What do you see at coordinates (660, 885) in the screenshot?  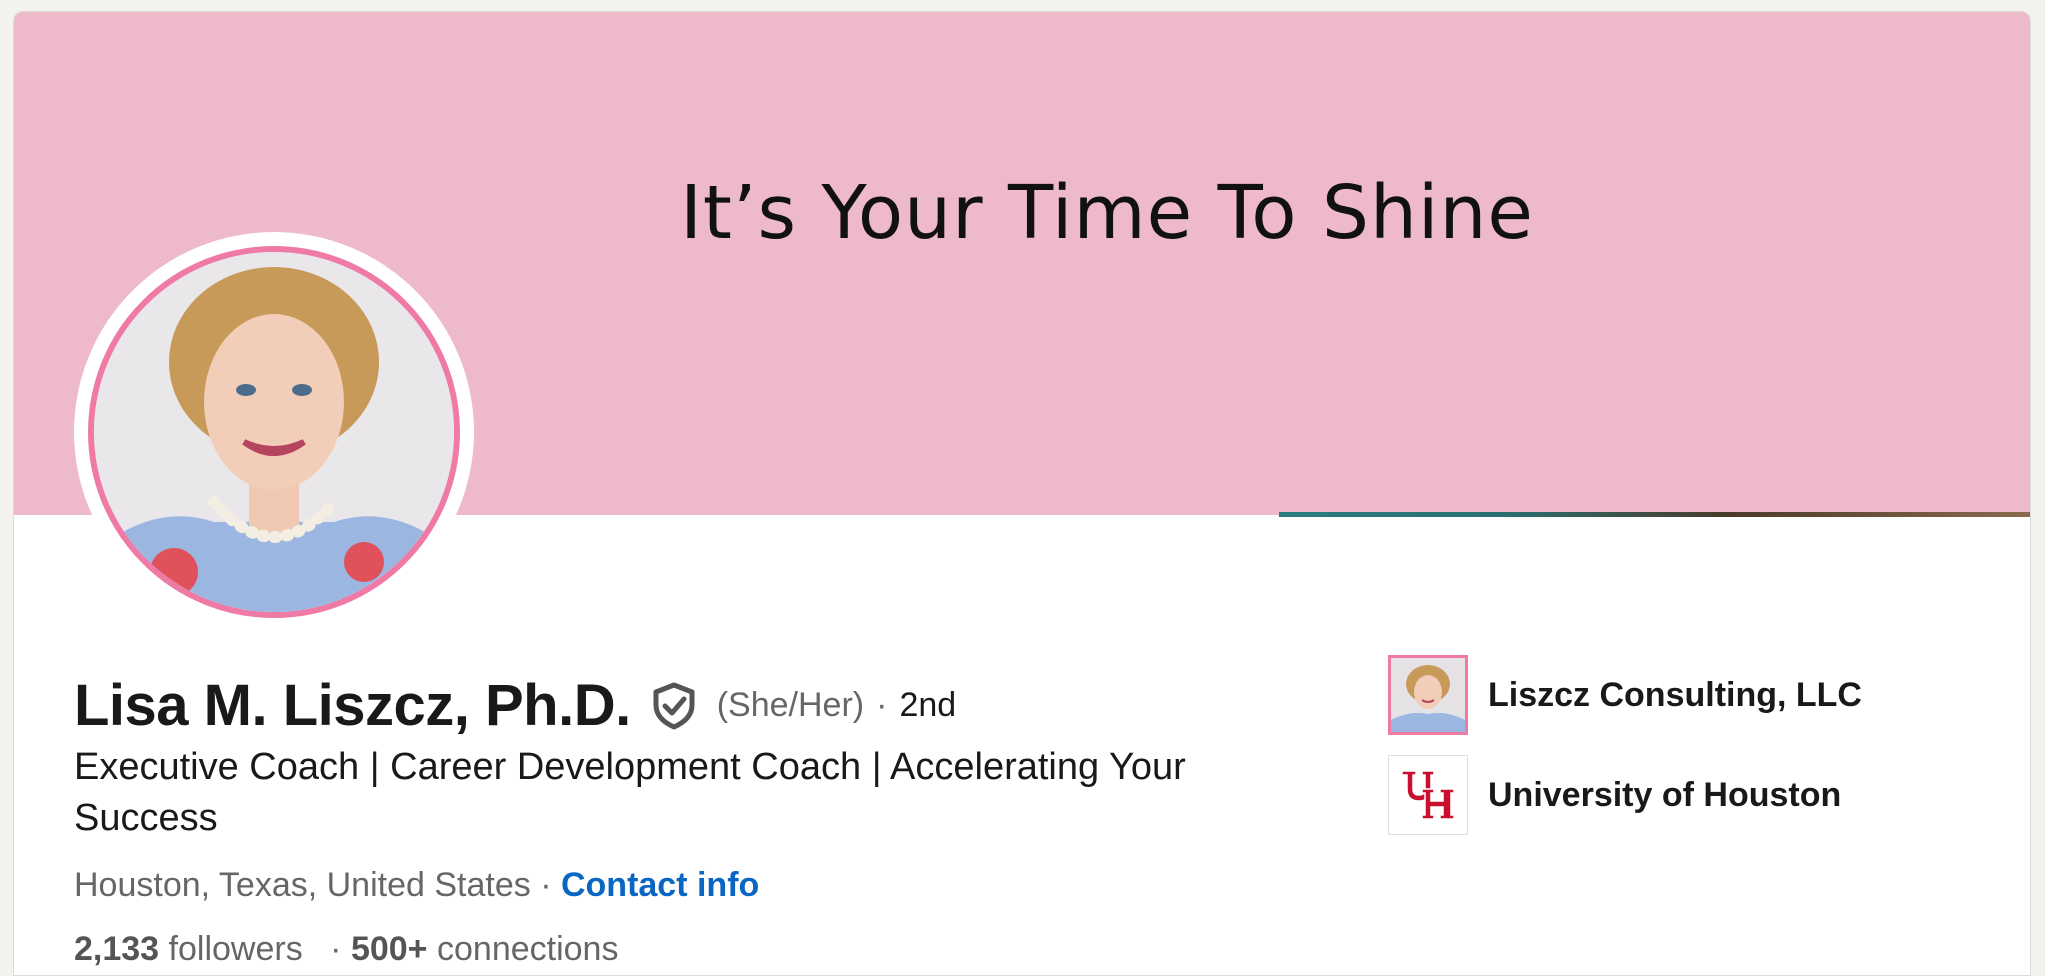 I see `contact-info-link: Contact info` at bounding box center [660, 885].